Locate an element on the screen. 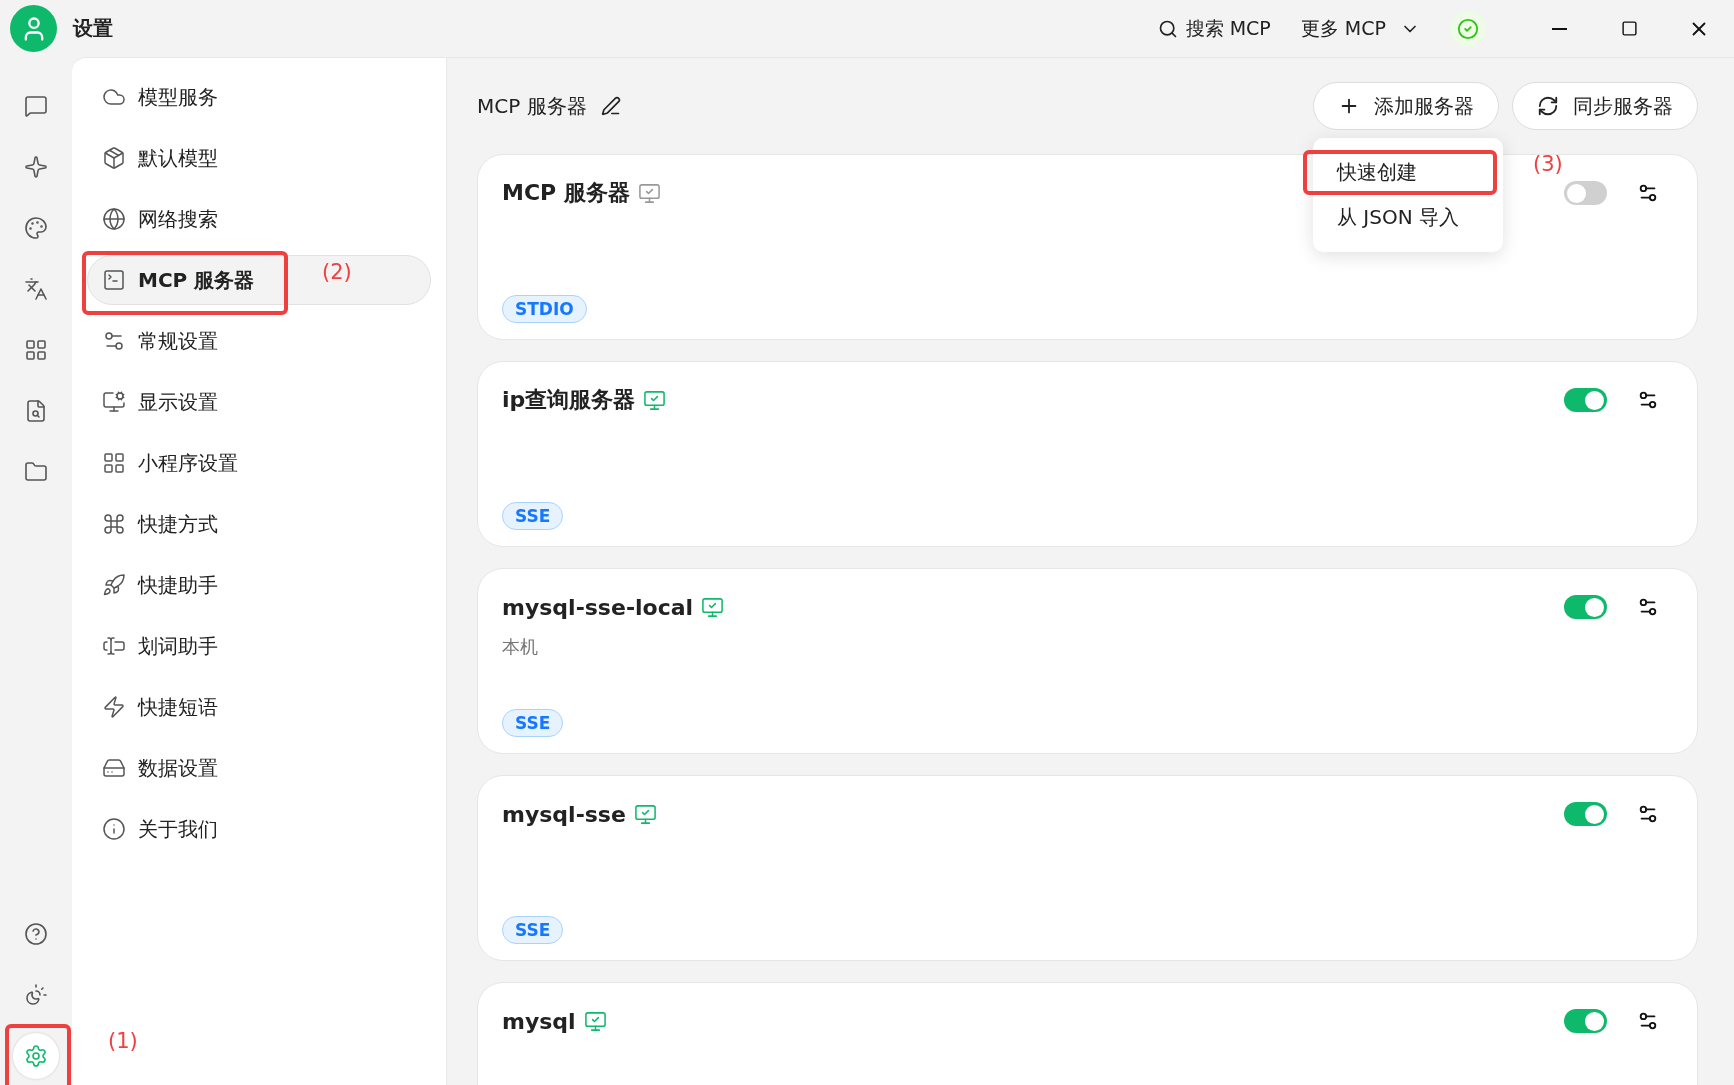 This screenshot has height=1085, width=1734. menu-item: 从 JSON 导入 is located at coordinates (1400, 217).